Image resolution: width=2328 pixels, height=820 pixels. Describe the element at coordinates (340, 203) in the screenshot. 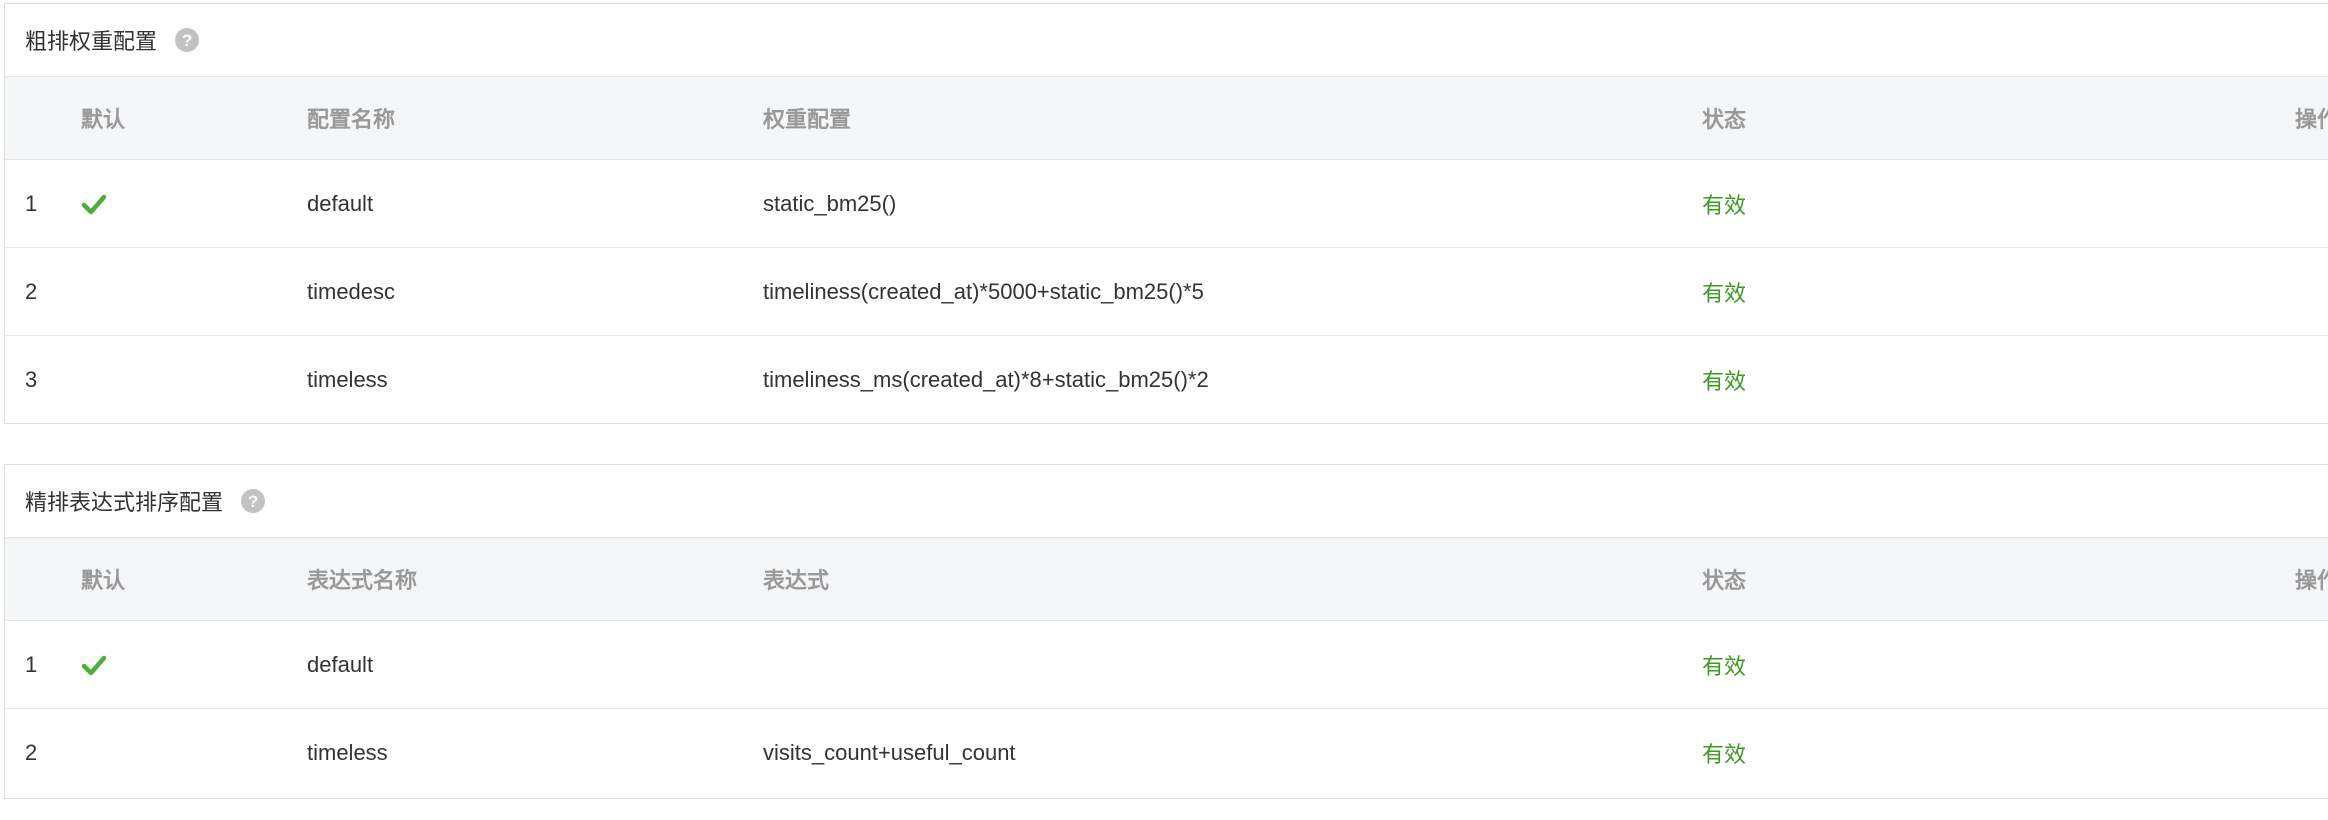

I see `config-name: default` at that location.